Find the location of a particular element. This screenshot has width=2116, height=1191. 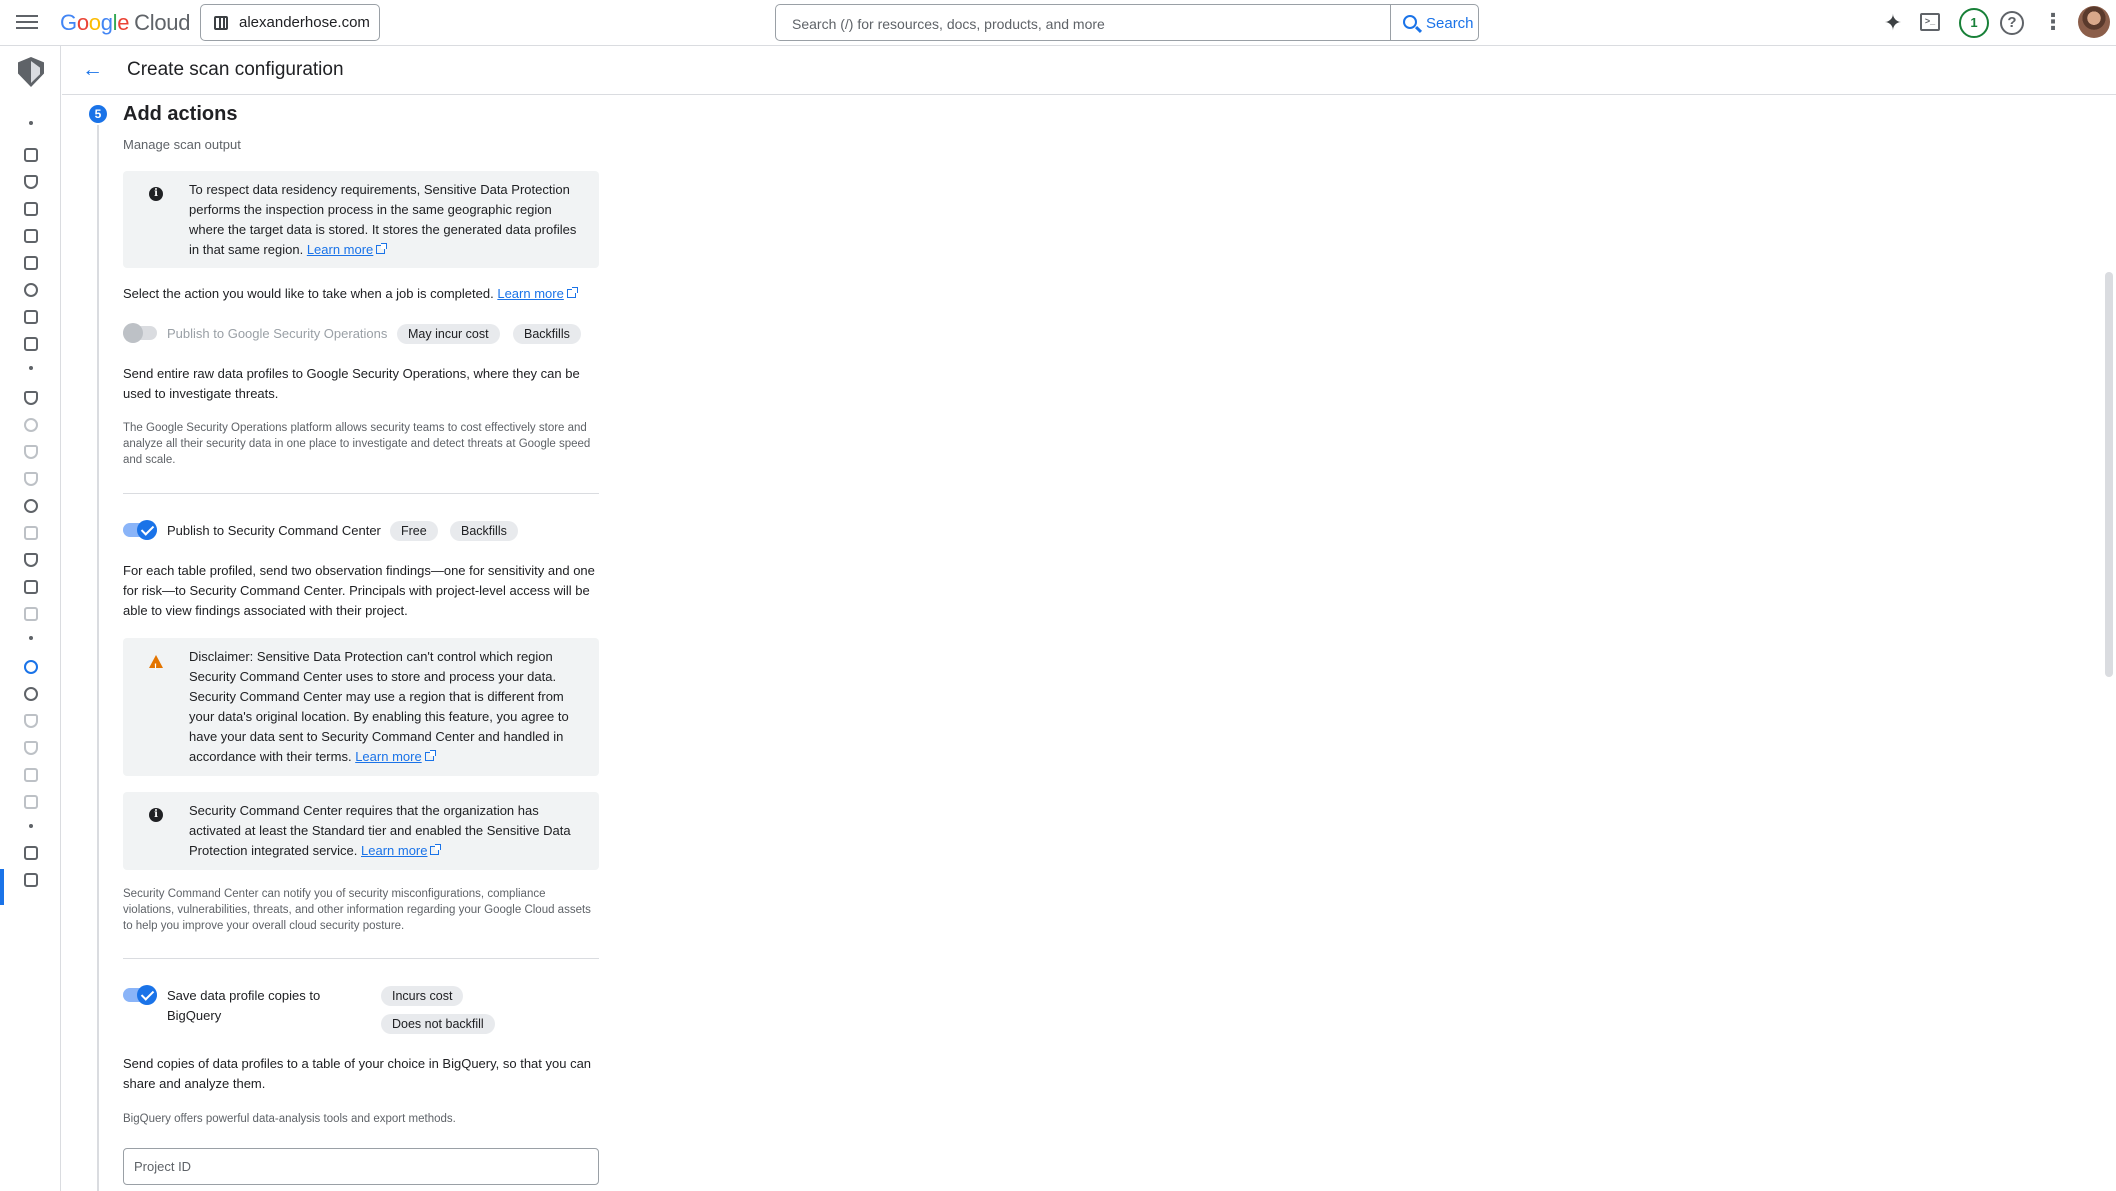

shield-alt-icon is located at coordinates (31, 479).